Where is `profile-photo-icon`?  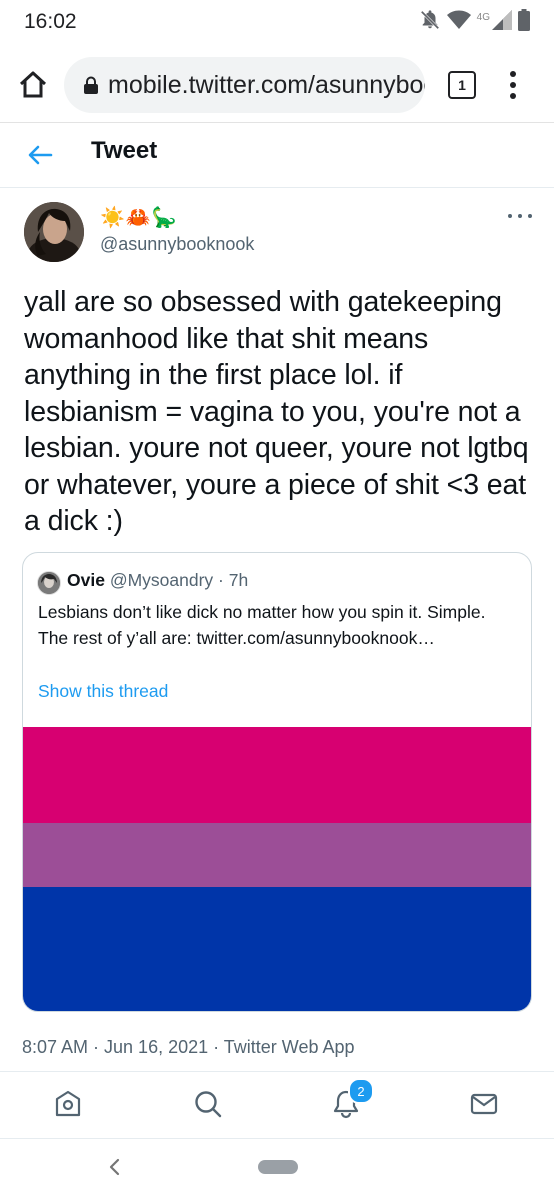
profile-photo-icon is located at coordinates (54, 232).